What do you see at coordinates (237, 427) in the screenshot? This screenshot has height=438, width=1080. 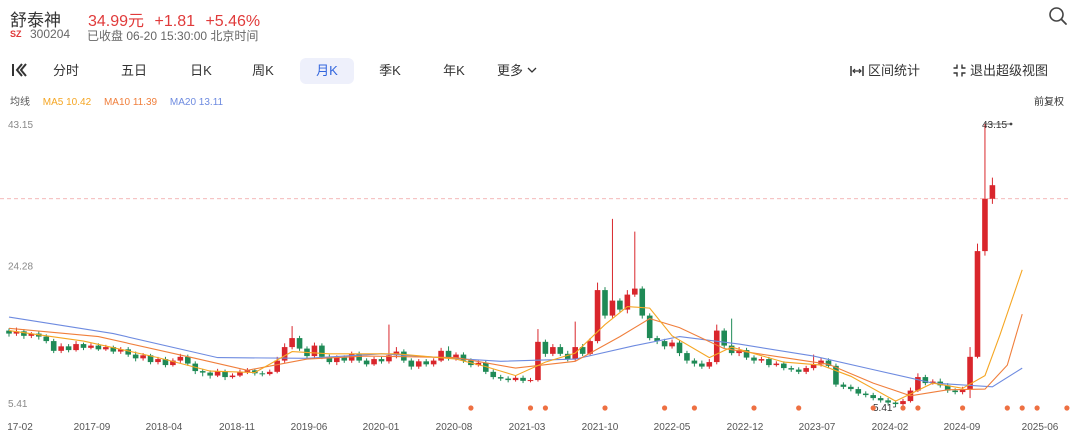 I see `x-tick-label: 2018-11` at bounding box center [237, 427].